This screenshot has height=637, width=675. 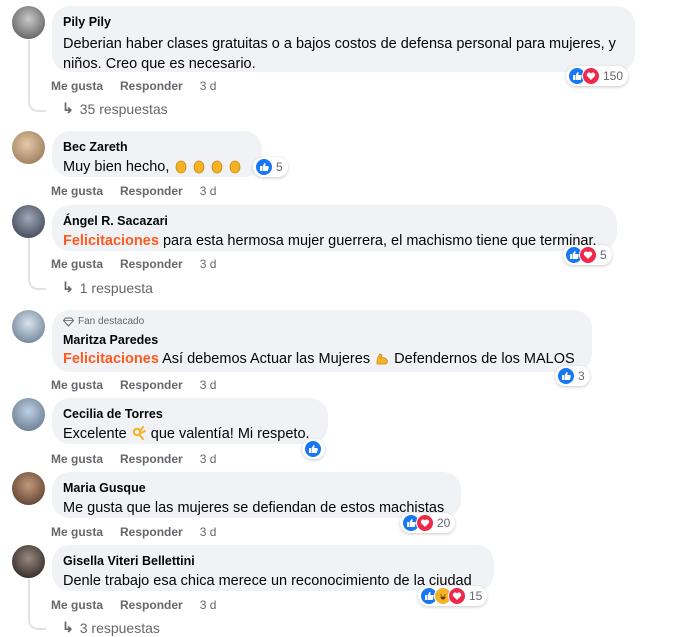 I want to click on reaction-summary: 3, so click(x=572, y=376).